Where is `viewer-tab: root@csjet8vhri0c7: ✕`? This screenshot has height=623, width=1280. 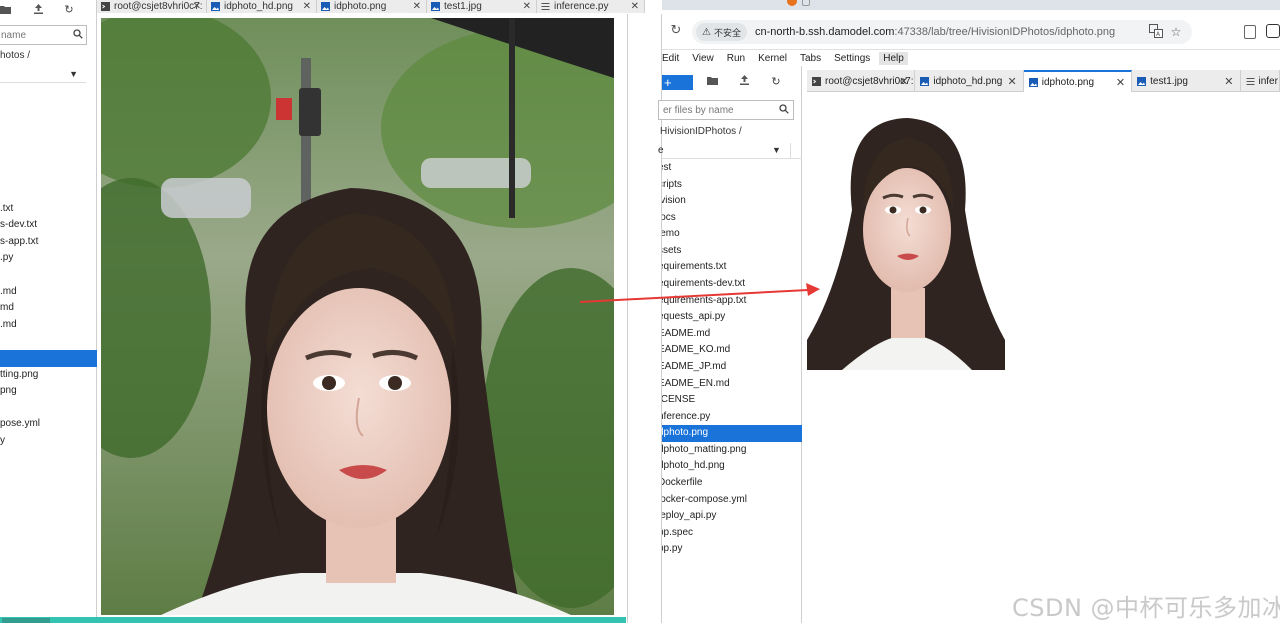
viewer-tab: root@csjet8vhri0c7: ✕ is located at coordinates (152, 6).